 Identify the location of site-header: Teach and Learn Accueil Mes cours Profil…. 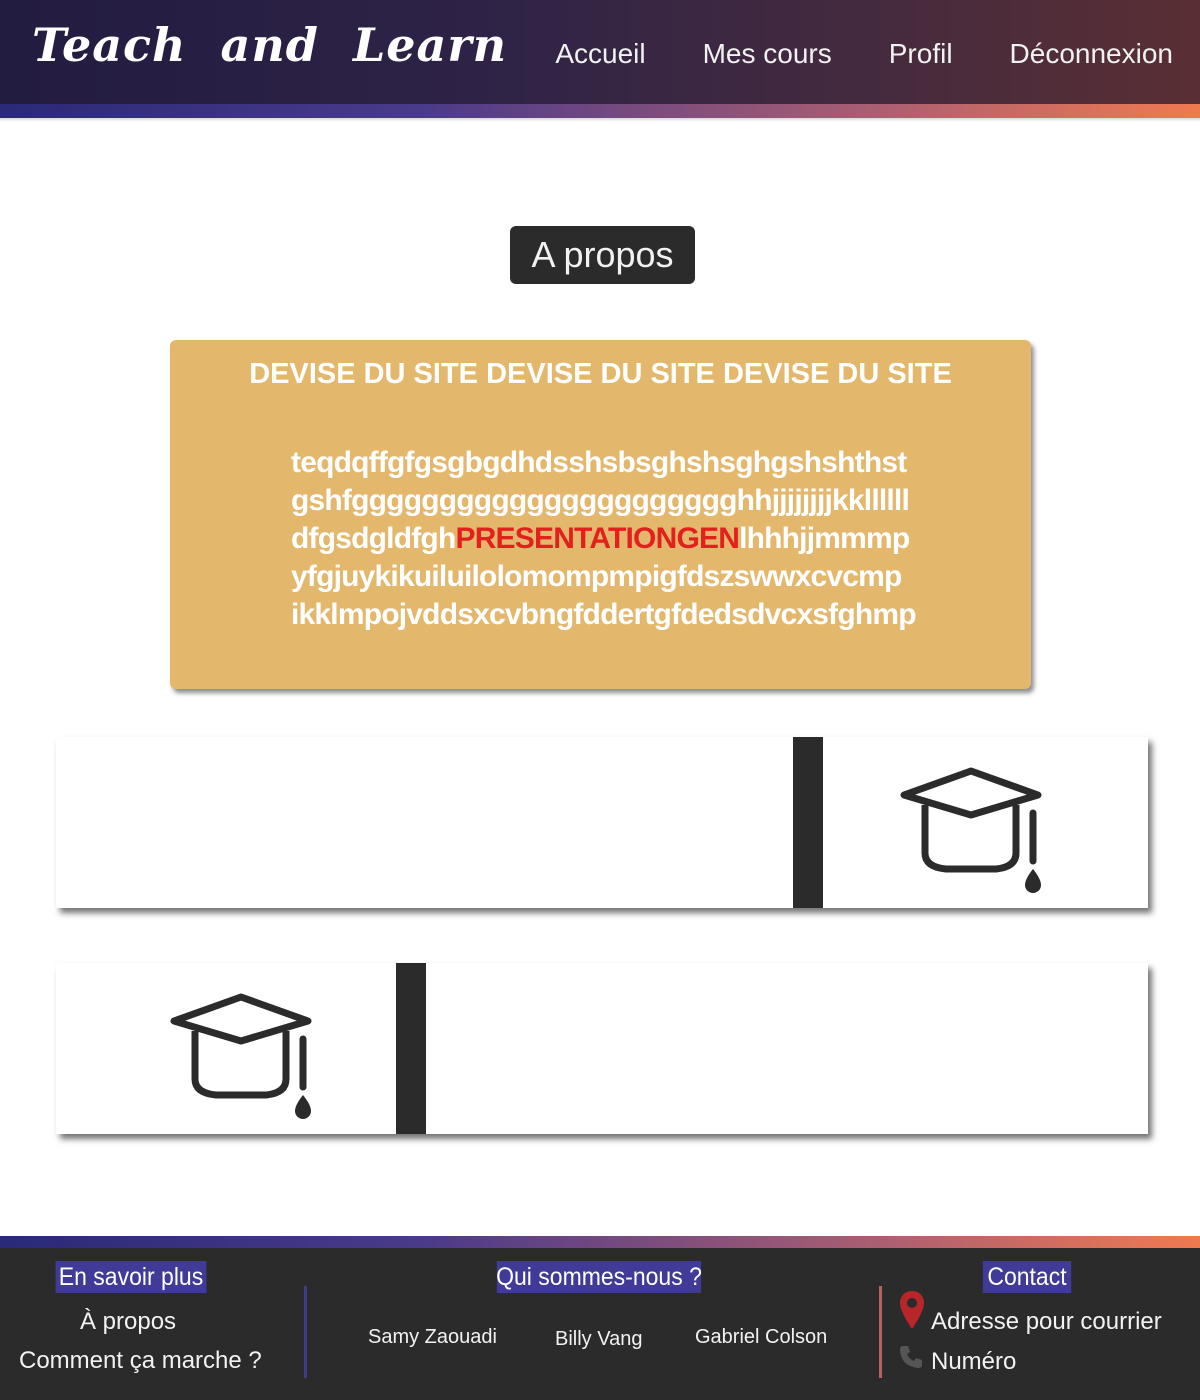
(600, 52).